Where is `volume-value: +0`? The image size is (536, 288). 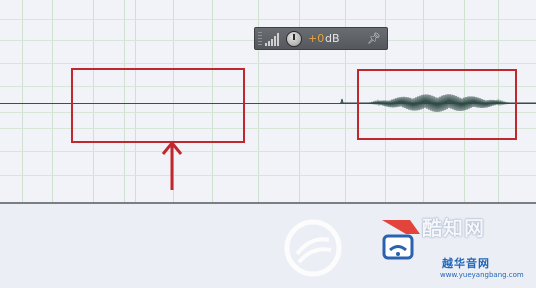 volume-value: +0 is located at coordinates (316, 38).